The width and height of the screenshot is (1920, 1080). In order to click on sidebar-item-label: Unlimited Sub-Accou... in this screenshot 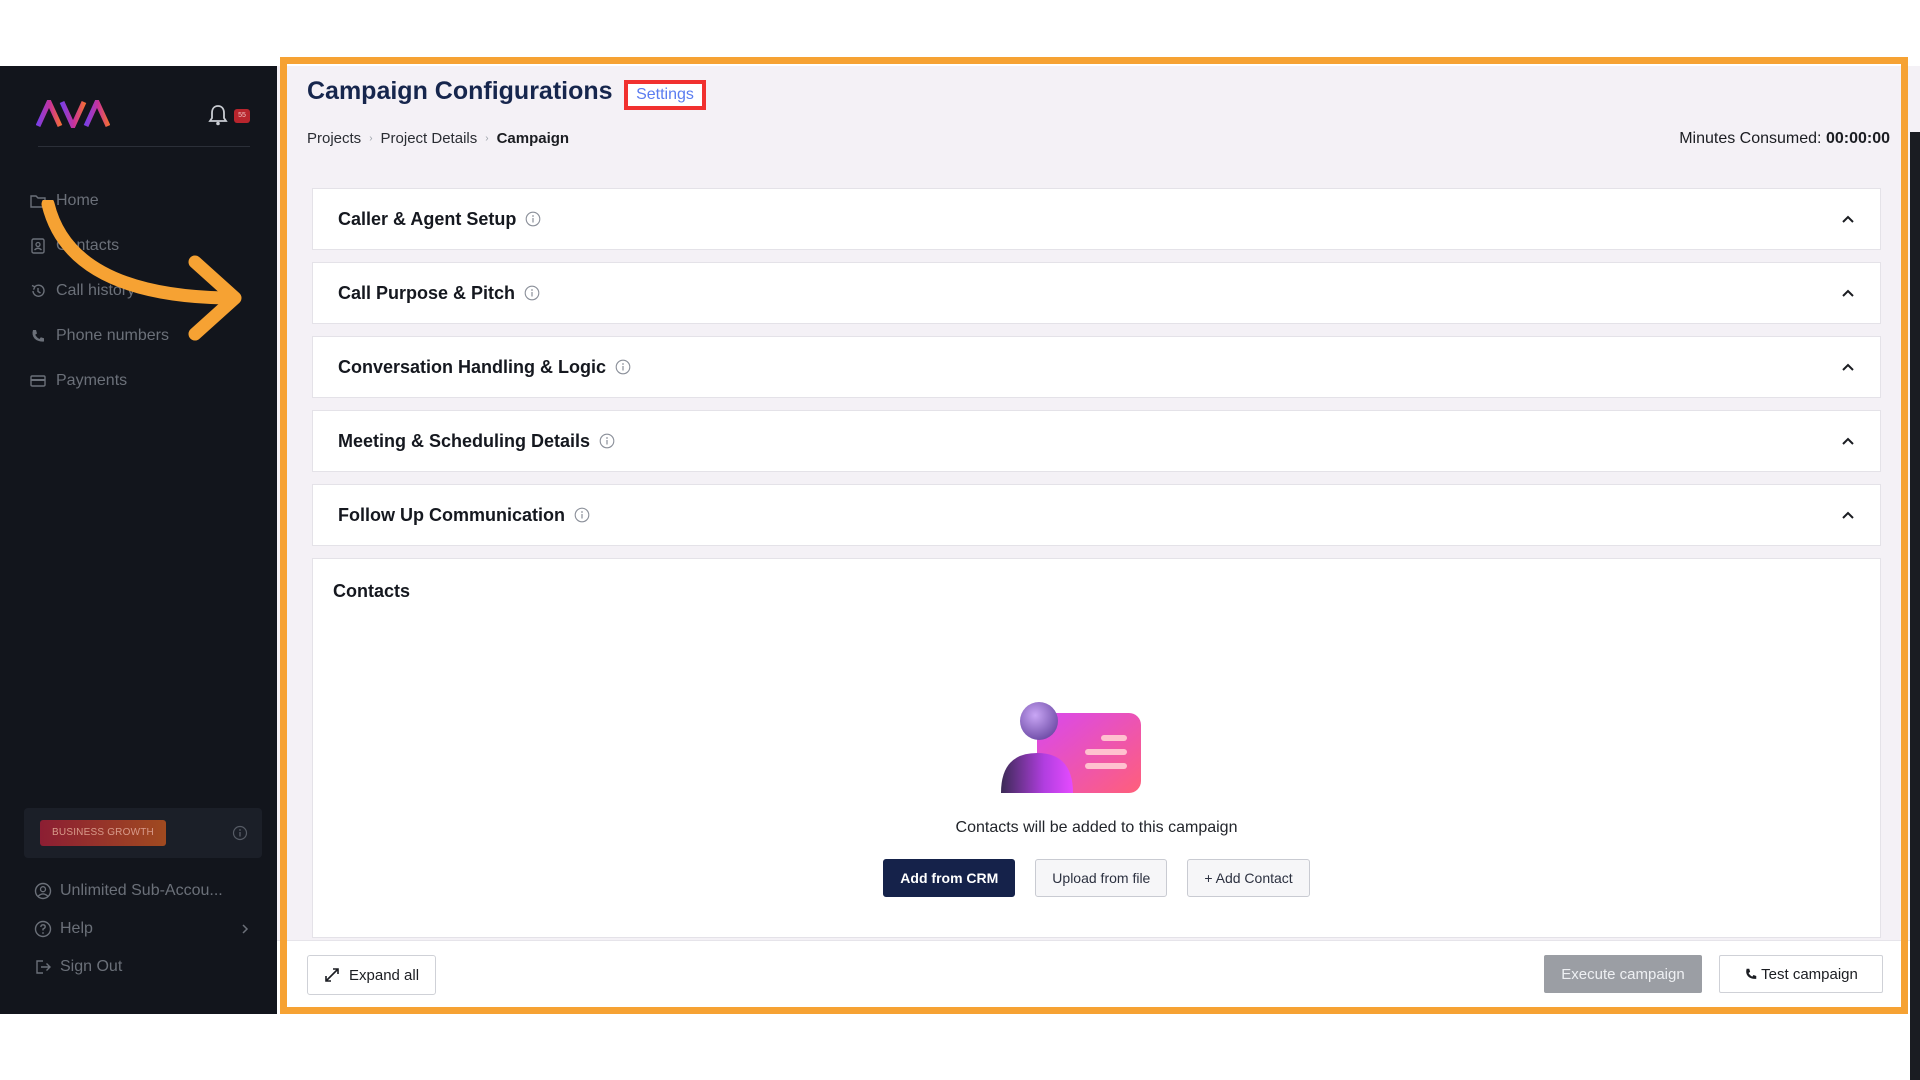, I will do `click(141, 890)`.